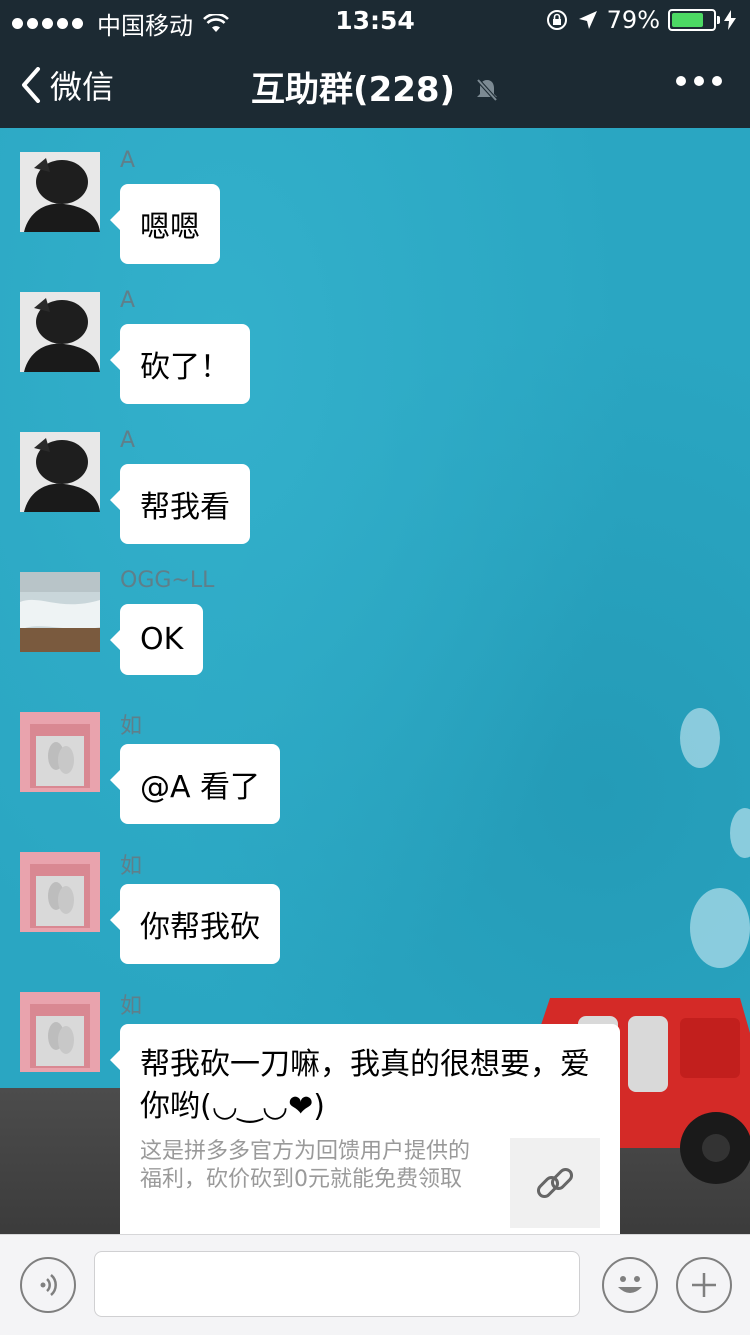 This screenshot has width=750, height=1335. Describe the element at coordinates (180, 364) in the screenshot. I see `message-bubble: 砍了！` at that location.